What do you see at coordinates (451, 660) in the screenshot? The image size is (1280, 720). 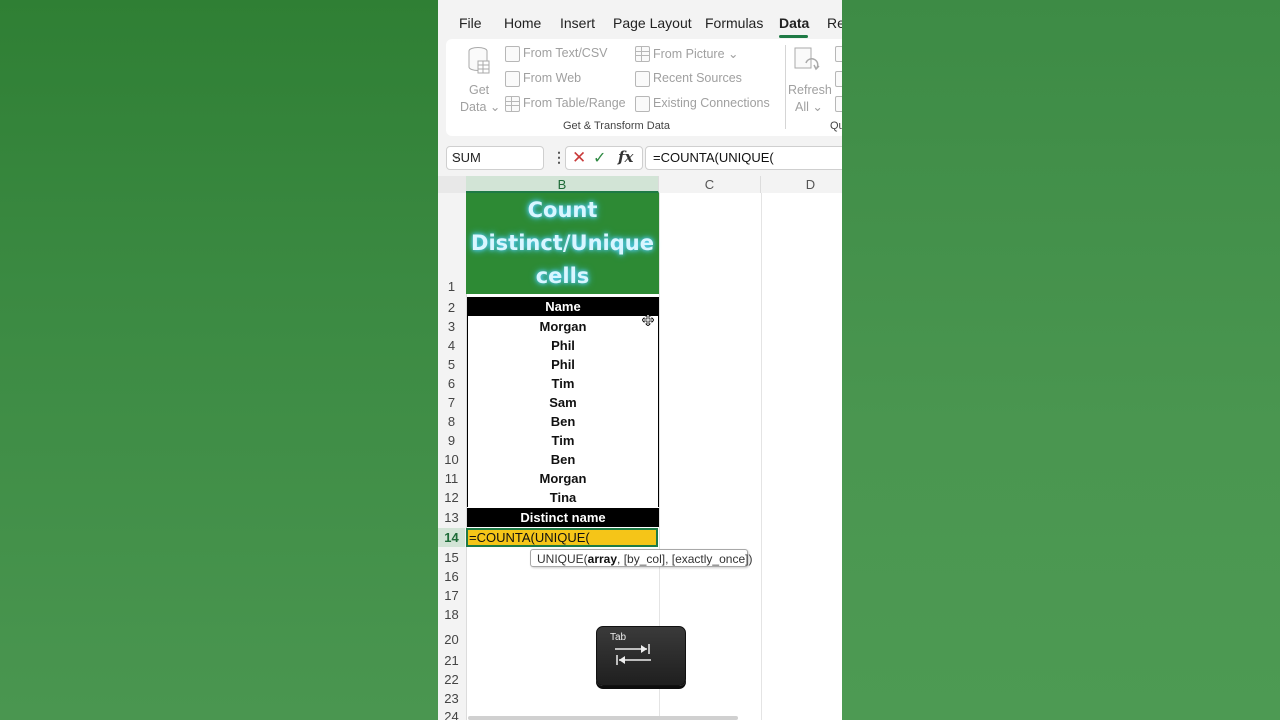 I see `row-header: 21` at bounding box center [451, 660].